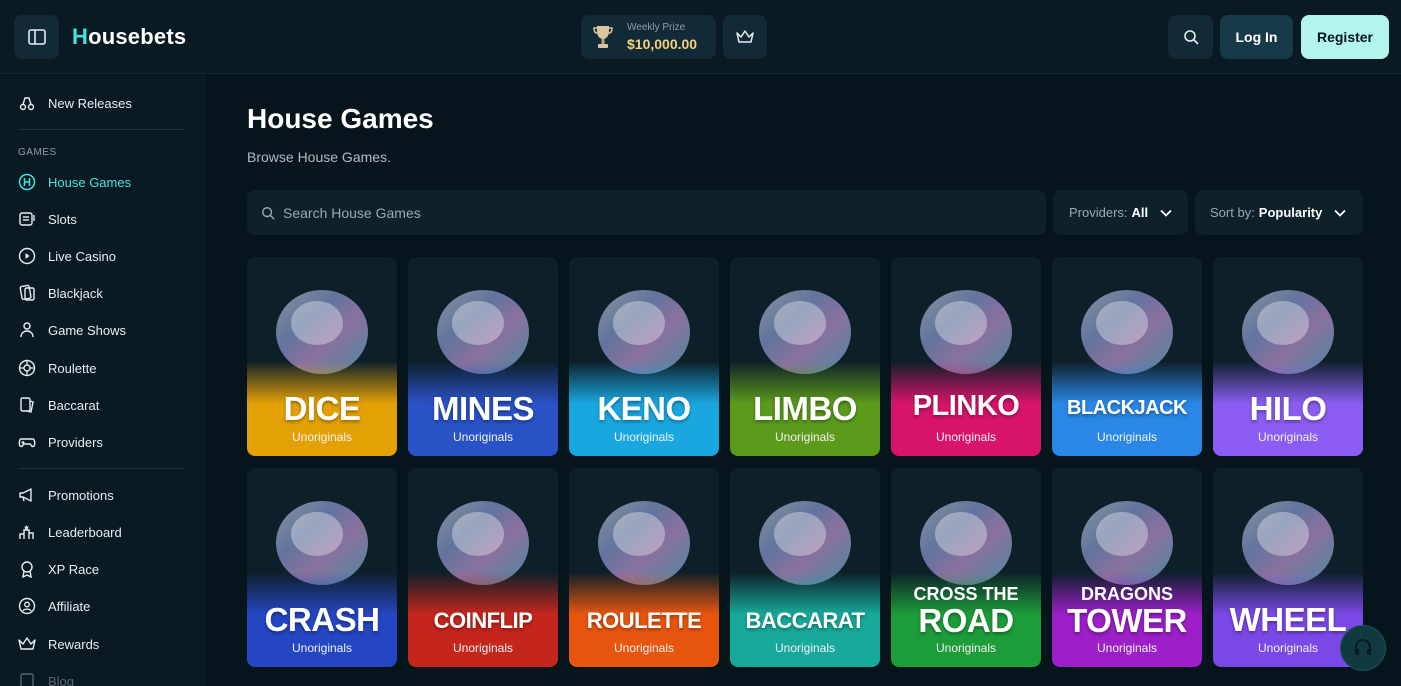 The height and width of the screenshot is (686, 1401). I want to click on logo: Housebets, so click(129, 37).